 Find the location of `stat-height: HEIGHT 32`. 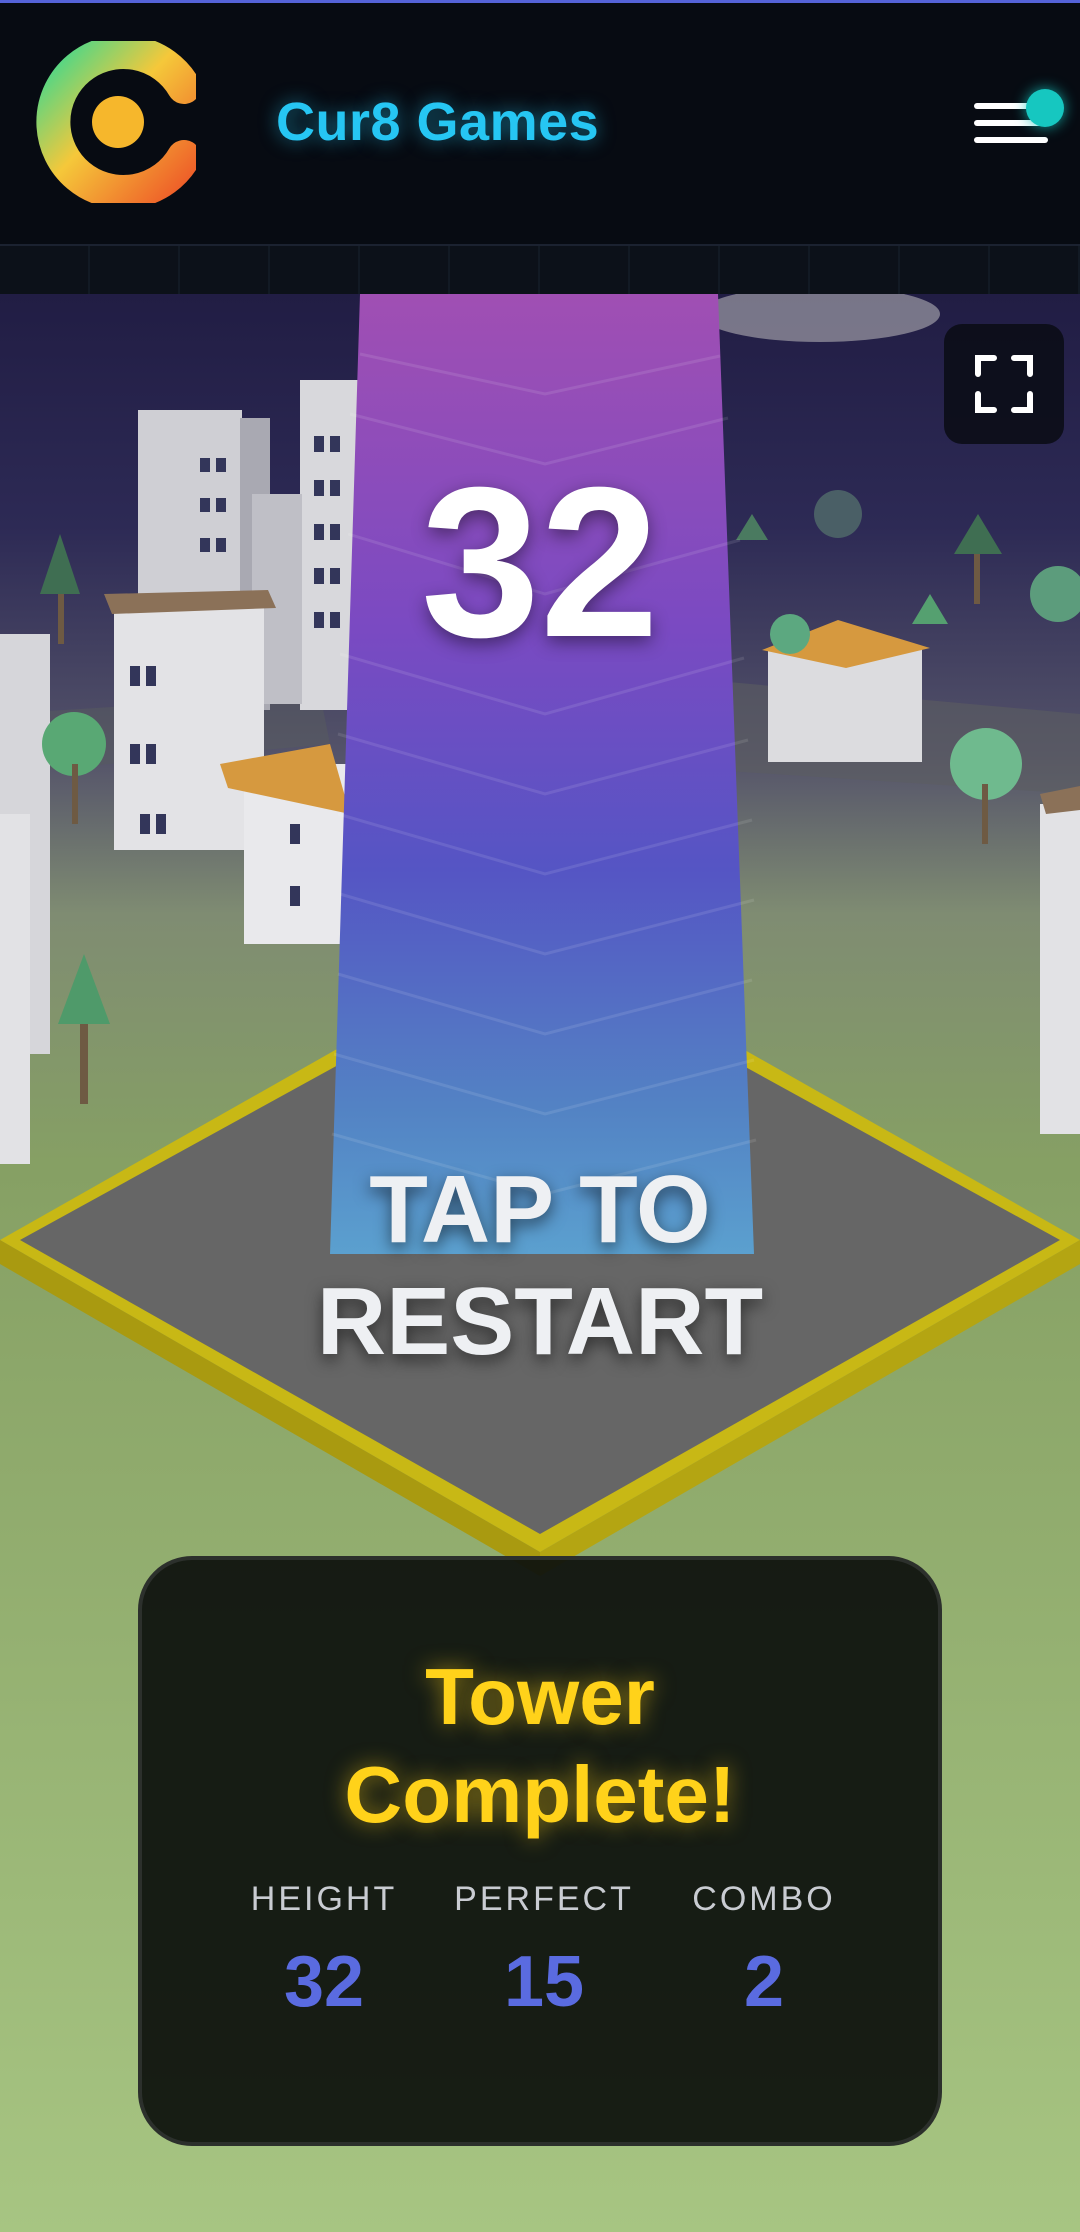

stat-height: HEIGHT 32 is located at coordinates (324, 1951).